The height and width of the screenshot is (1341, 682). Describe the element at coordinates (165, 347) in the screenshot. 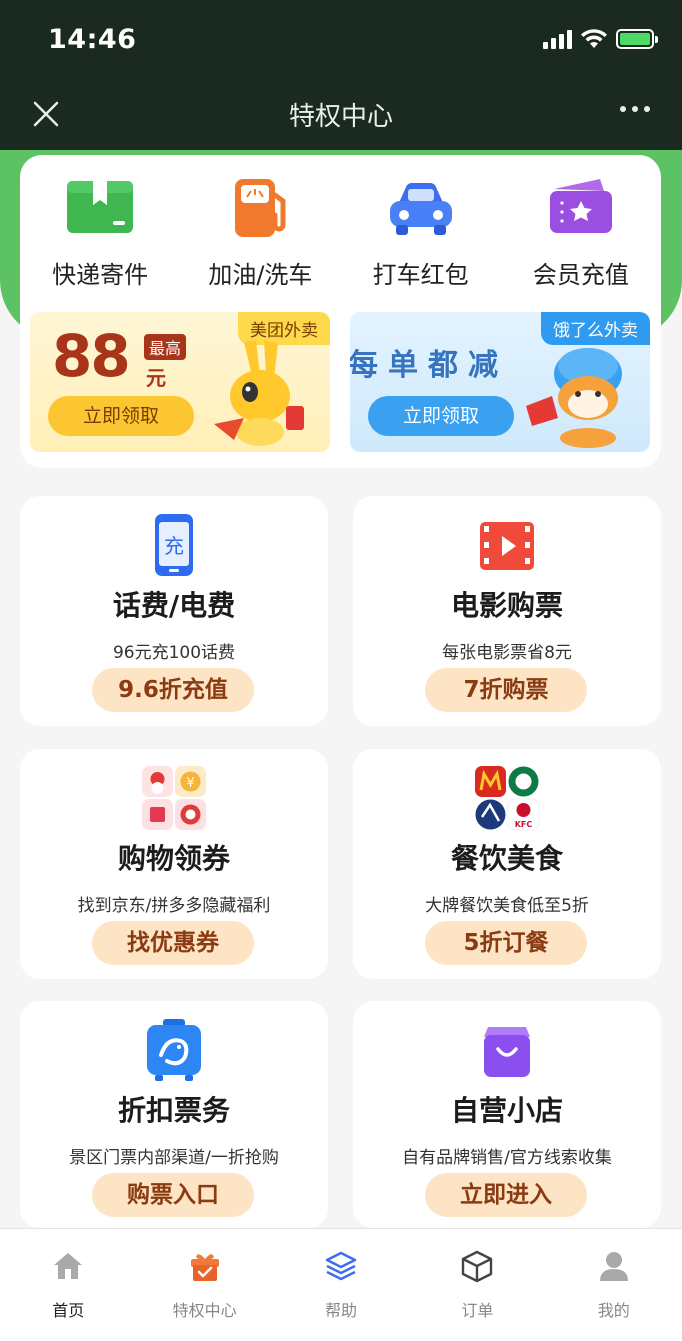

I see `promo-max-label: 最高` at that location.